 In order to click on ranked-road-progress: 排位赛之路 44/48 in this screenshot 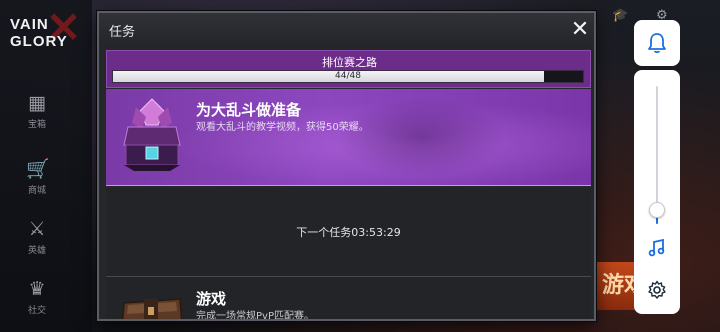, I will do `click(348, 69)`.